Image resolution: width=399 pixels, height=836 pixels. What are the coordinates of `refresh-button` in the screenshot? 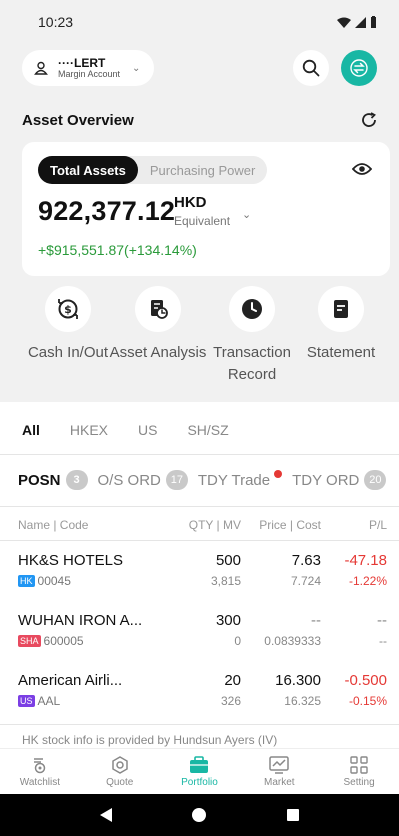 It's located at (369, 120).